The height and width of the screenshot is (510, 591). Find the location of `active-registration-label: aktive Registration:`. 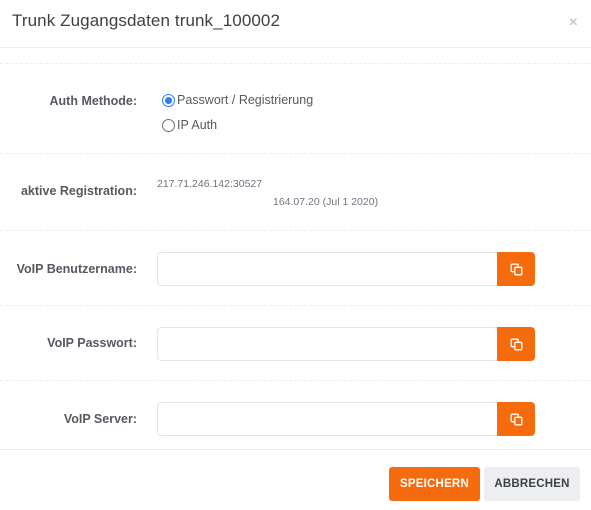

active-registration-label: aktive Registration: is located at coordinates (78, 191).